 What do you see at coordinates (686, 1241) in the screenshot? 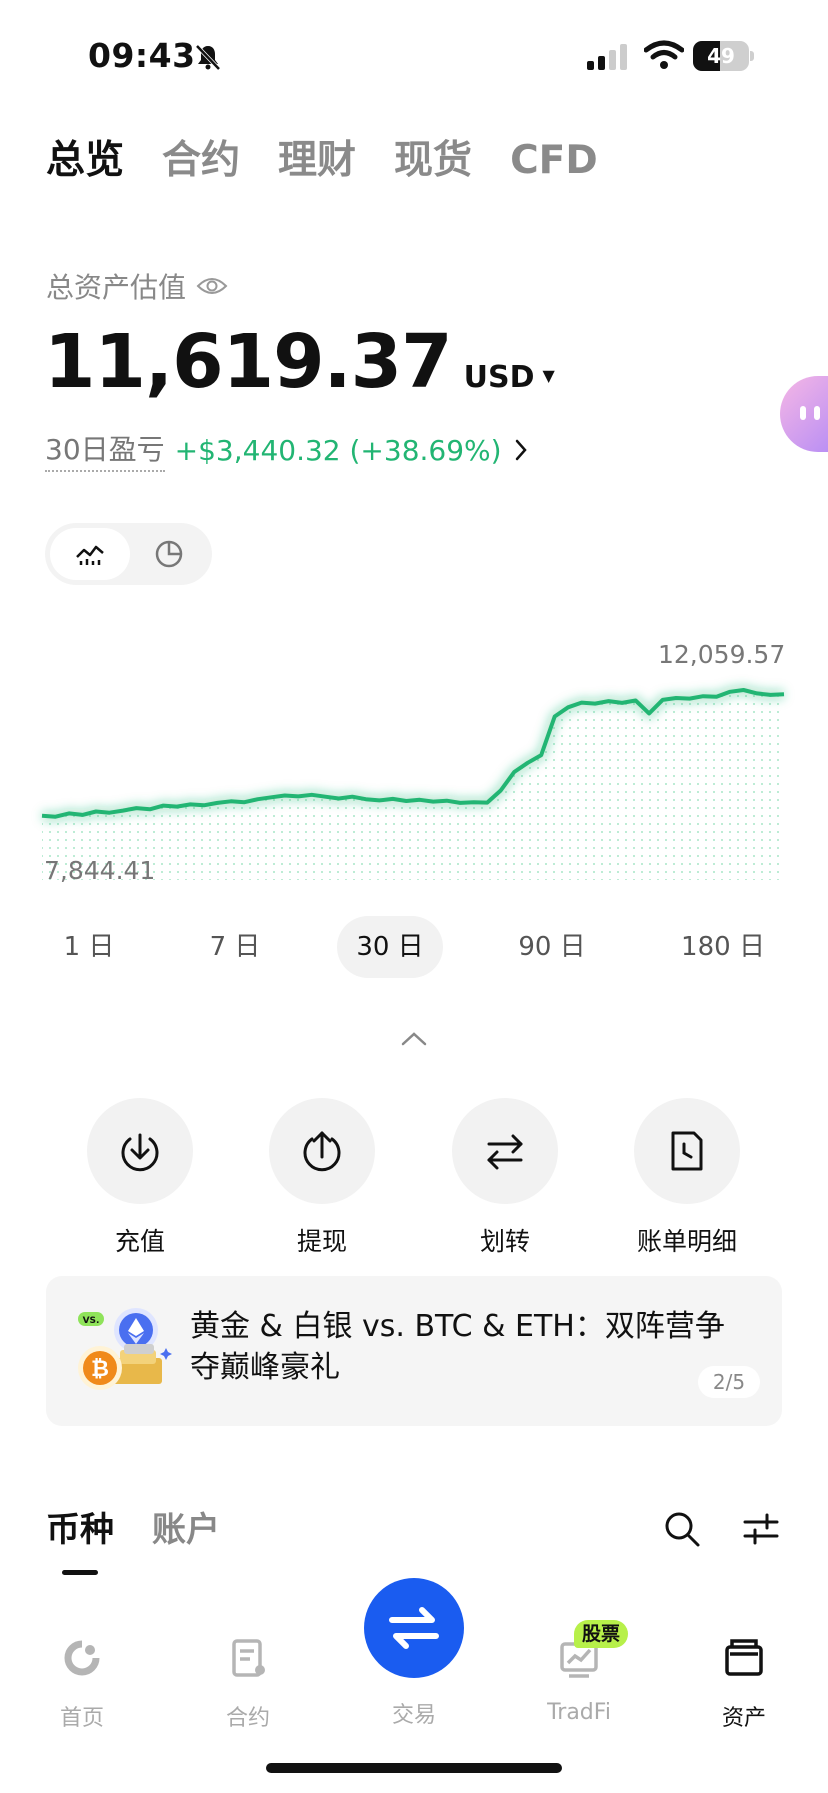
I see `bill-details-label: 账单明细` at bounding box center [686, 1241].